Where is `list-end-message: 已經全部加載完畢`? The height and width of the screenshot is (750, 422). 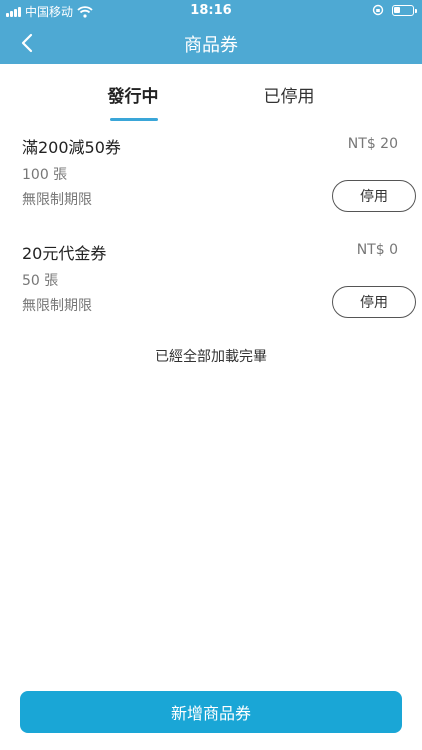 list-end-message: 已經全部加載完畢 is located at coordinates (211, 357).